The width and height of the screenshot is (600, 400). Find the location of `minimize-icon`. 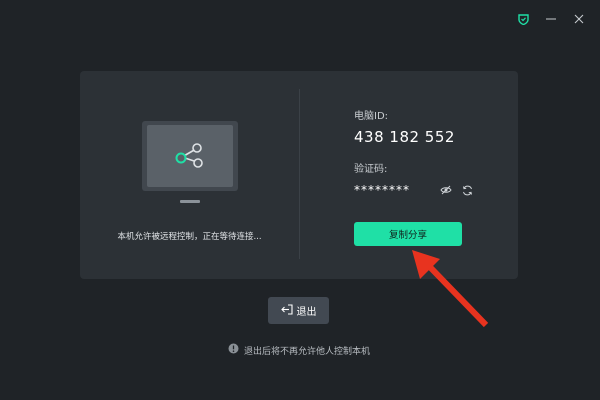

minimize-icon is located at coordinates (551, 19).